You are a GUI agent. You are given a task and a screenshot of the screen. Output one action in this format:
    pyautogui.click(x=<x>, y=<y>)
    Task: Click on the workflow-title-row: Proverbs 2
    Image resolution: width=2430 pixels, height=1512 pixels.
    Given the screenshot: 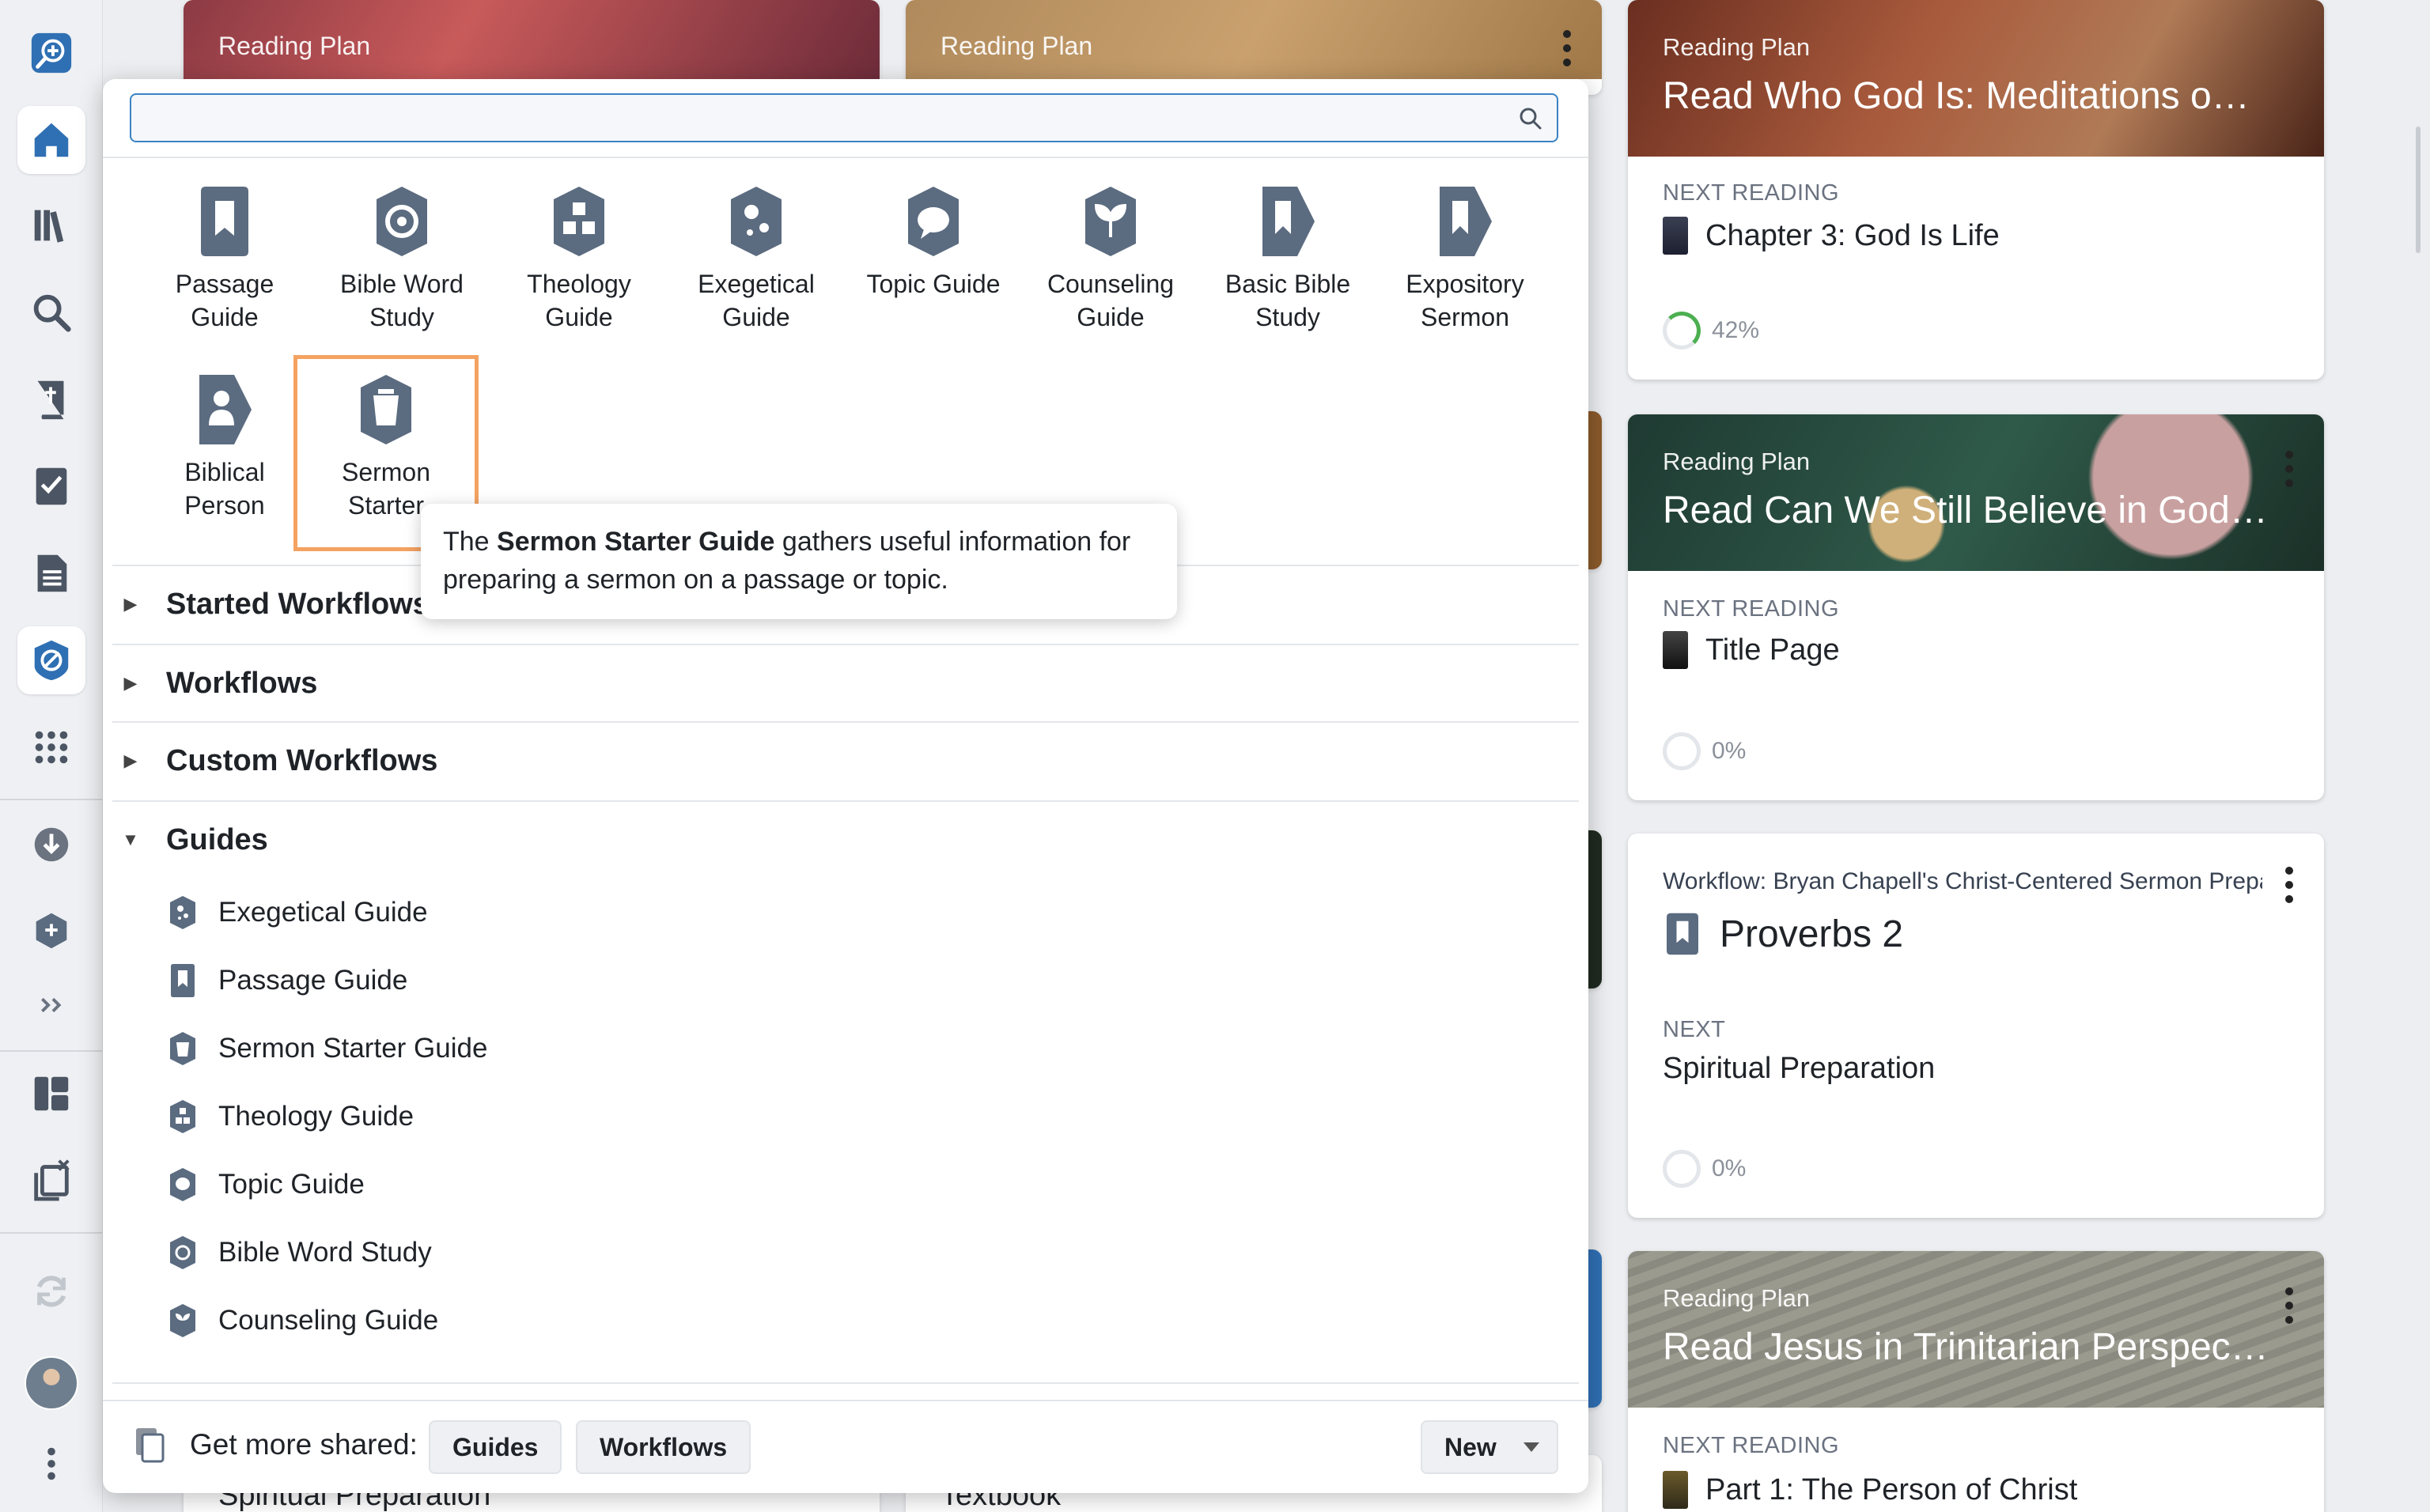 What is the action you would take?
    pyautogui.click(x=1783, y=934)
    